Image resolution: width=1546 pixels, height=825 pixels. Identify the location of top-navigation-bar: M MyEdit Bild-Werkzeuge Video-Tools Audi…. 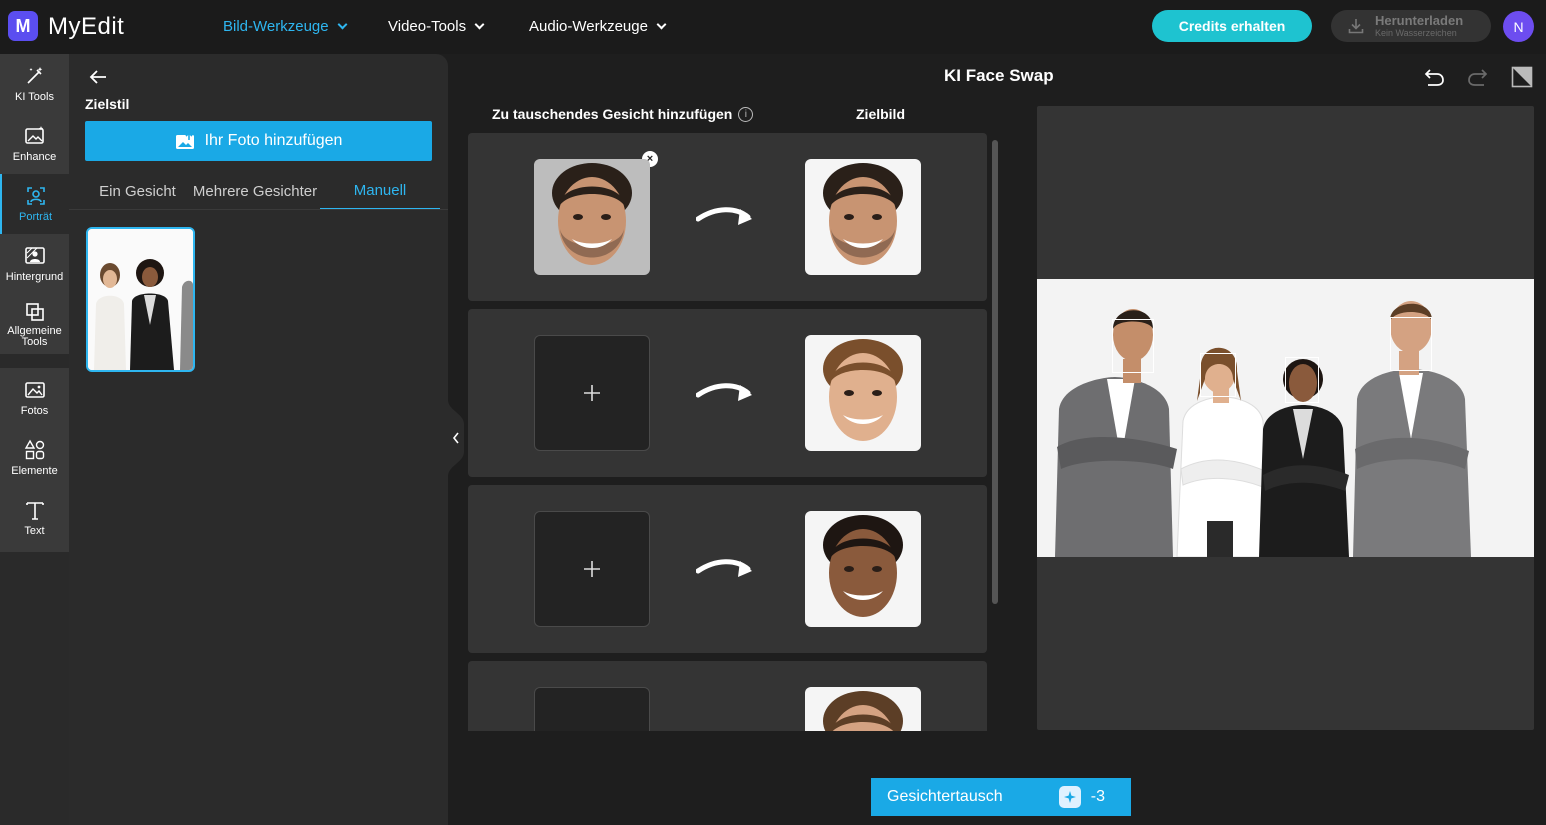
(773, 27).